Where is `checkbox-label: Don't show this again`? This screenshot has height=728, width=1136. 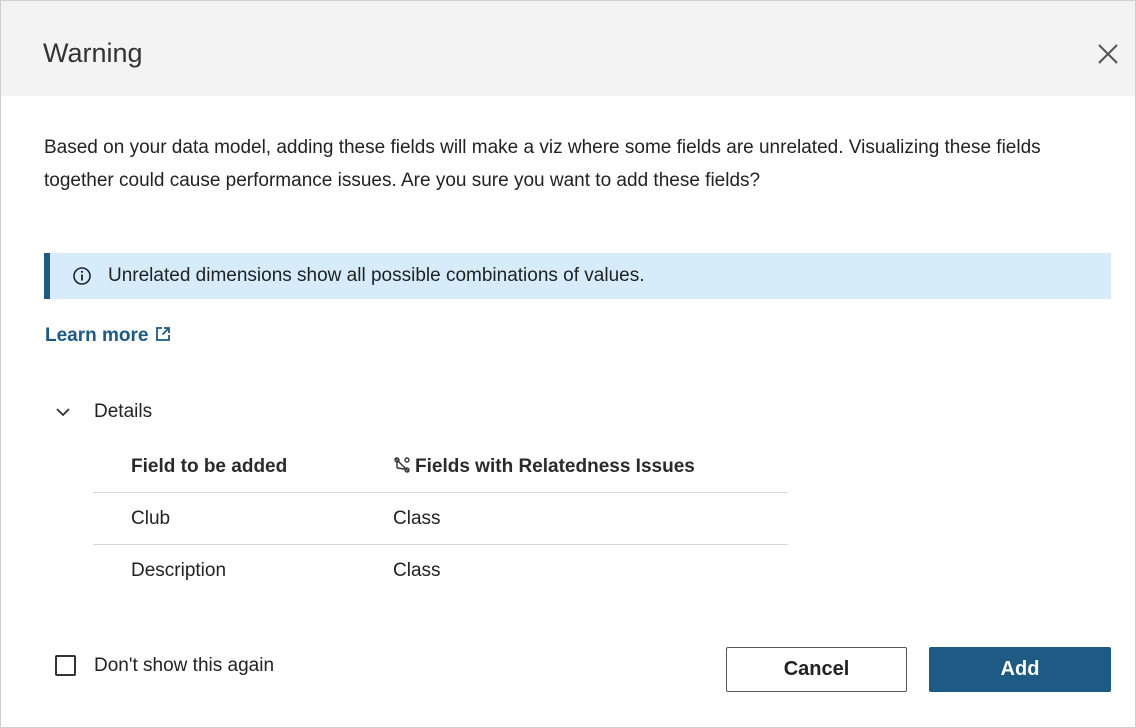
checkbox-label: Don't show this again is located at coordinates (184, 665).